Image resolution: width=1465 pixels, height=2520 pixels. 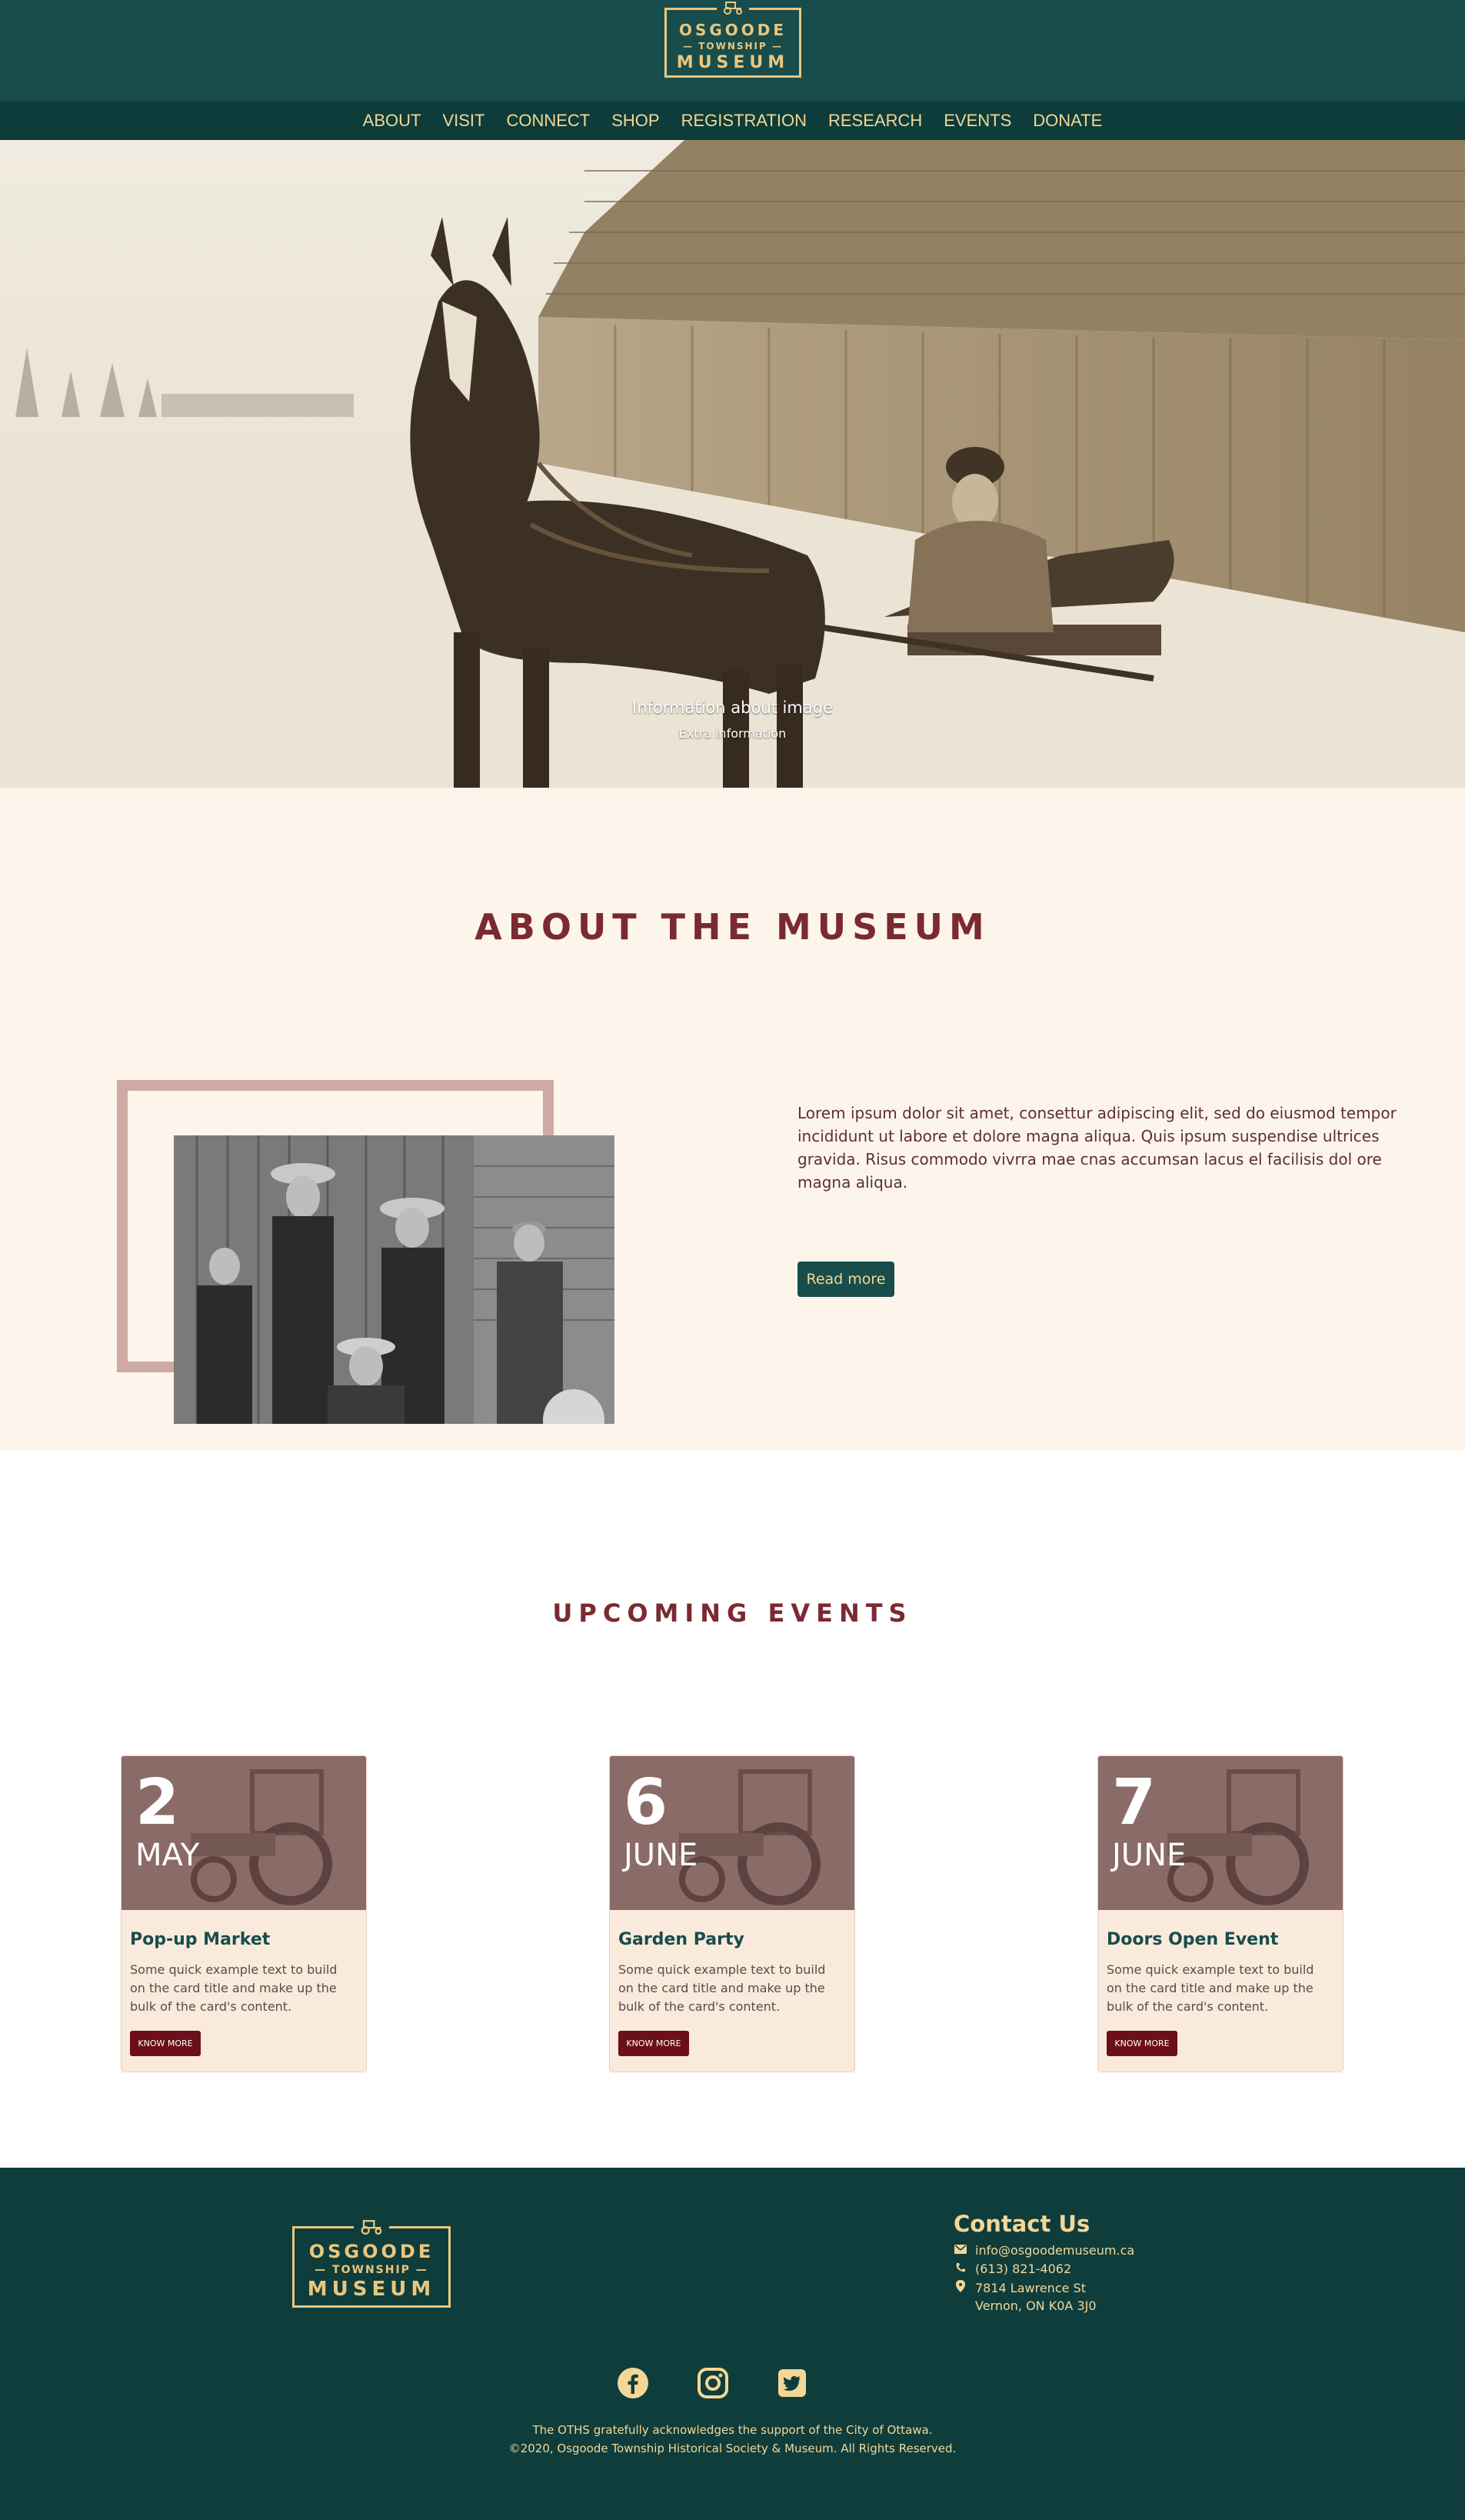 What do you see at coordinates (961, 2269) in the screenshot?
I see `phone-icon` at bounding box center [961, 2269].